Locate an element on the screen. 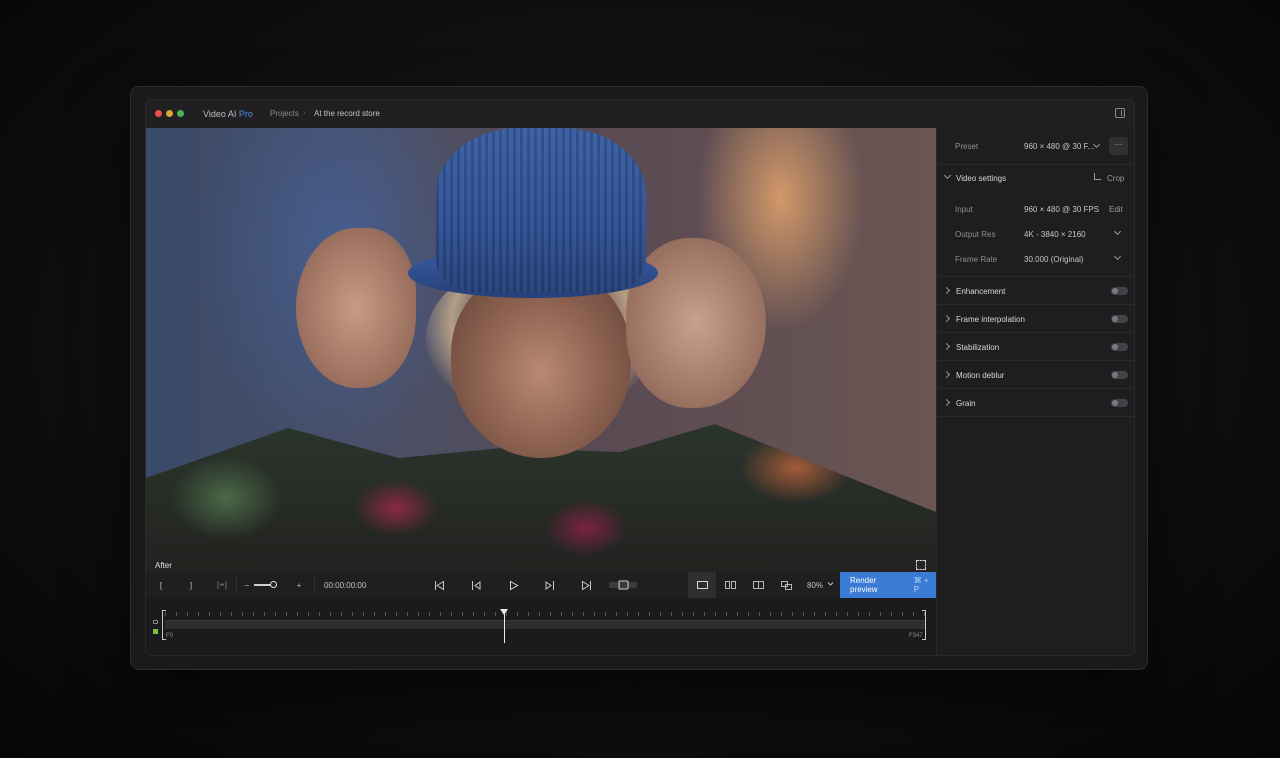  frame-interpolation-toggle is located at coordinates (1119, 319).